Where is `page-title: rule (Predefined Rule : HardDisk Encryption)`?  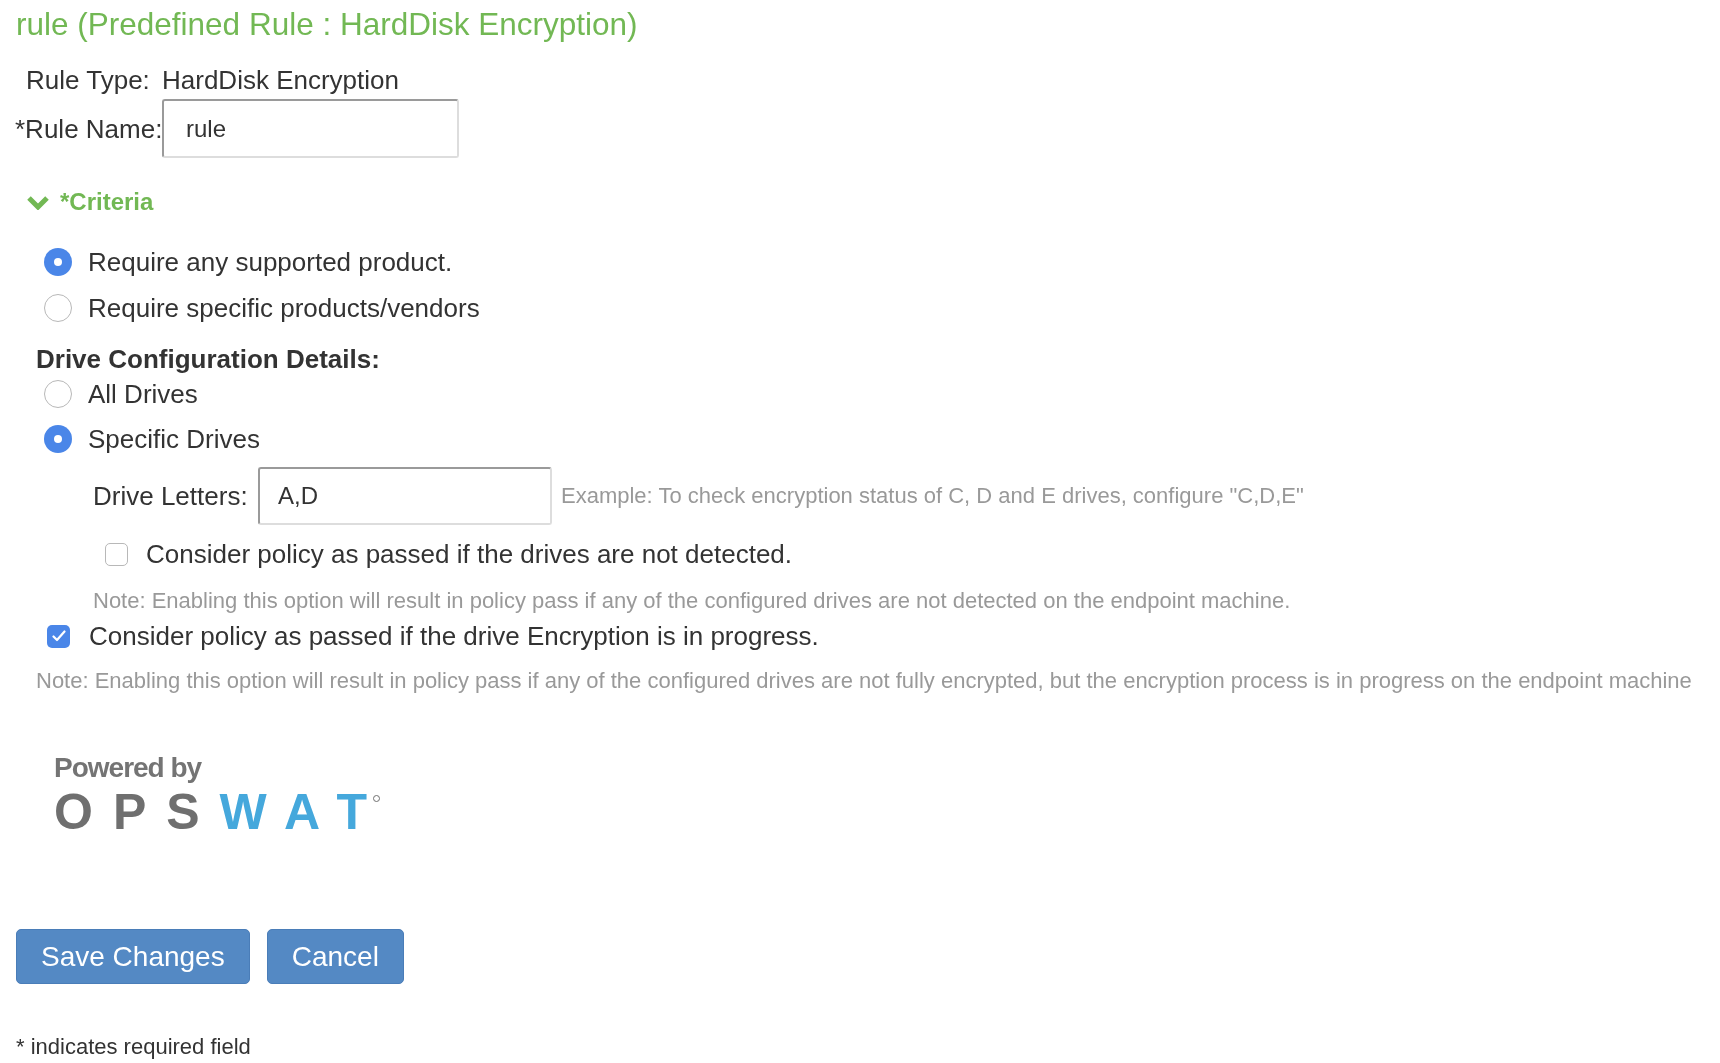 page-title: rule (Predefined Rule : HardDisk Encryption) is located at coordinates (326, 23).